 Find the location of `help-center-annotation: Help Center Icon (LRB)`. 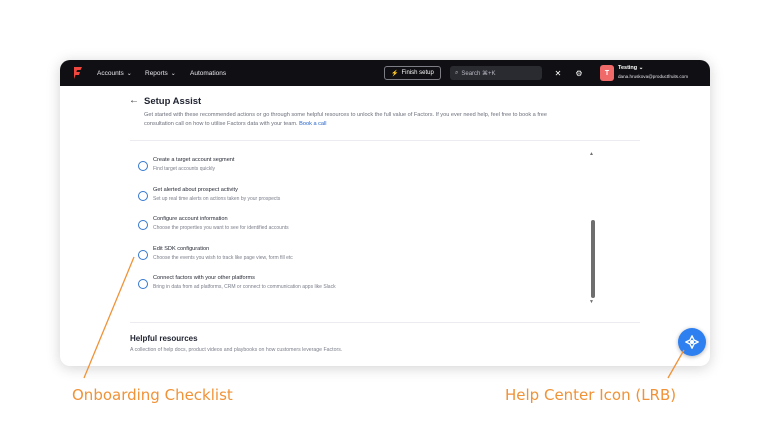

help-center-annotation: Help Center Icon (LRB) is located at coordinates (591, 395).